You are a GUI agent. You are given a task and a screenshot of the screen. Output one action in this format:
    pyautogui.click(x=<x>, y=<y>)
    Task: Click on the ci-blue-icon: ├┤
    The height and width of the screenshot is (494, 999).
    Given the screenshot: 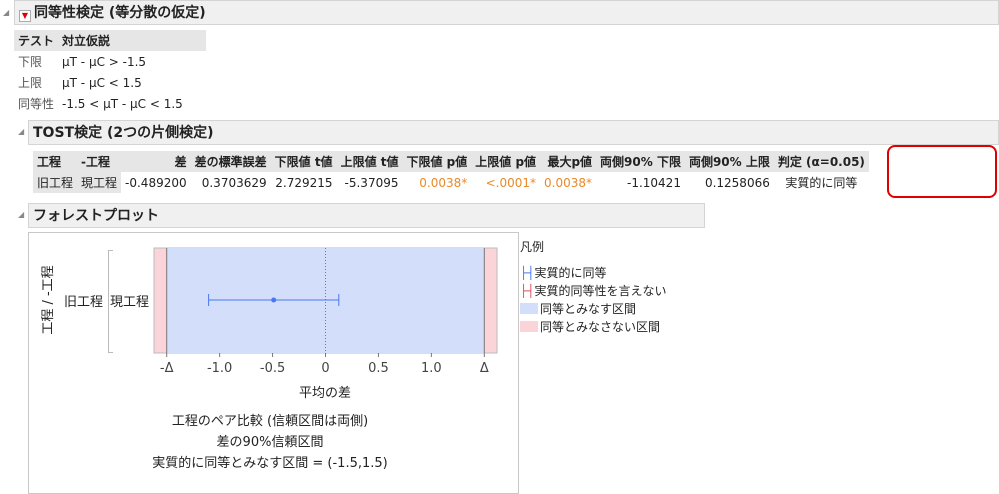 What is the action you would take?
    pyautogui.click(x=527, y=273)
    